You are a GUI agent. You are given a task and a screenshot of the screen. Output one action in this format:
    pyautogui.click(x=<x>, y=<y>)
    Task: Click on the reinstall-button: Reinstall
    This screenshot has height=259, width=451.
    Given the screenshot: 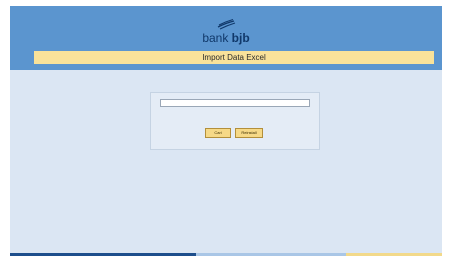 What is the action you would take?
    pyautogui.click(x=249, y=133)
    